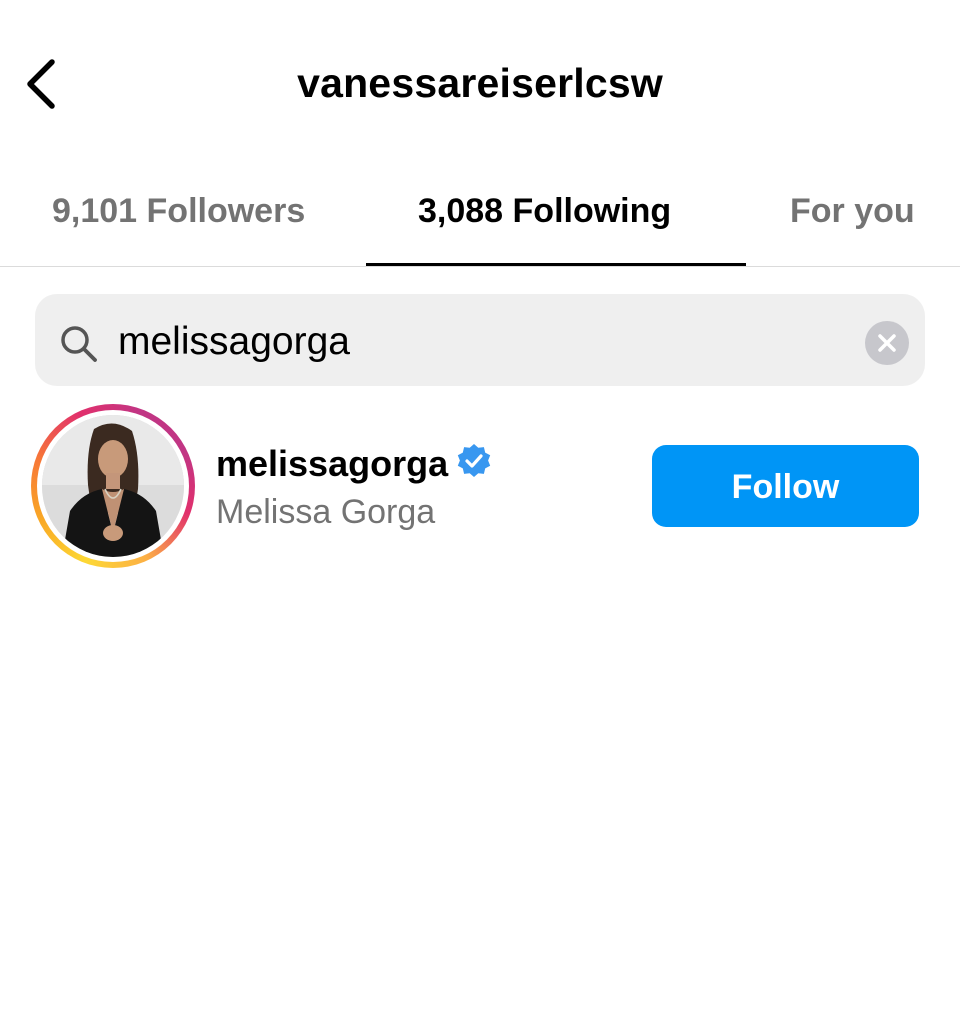  I want to click on active-tab-indicator, so click(556, 264).